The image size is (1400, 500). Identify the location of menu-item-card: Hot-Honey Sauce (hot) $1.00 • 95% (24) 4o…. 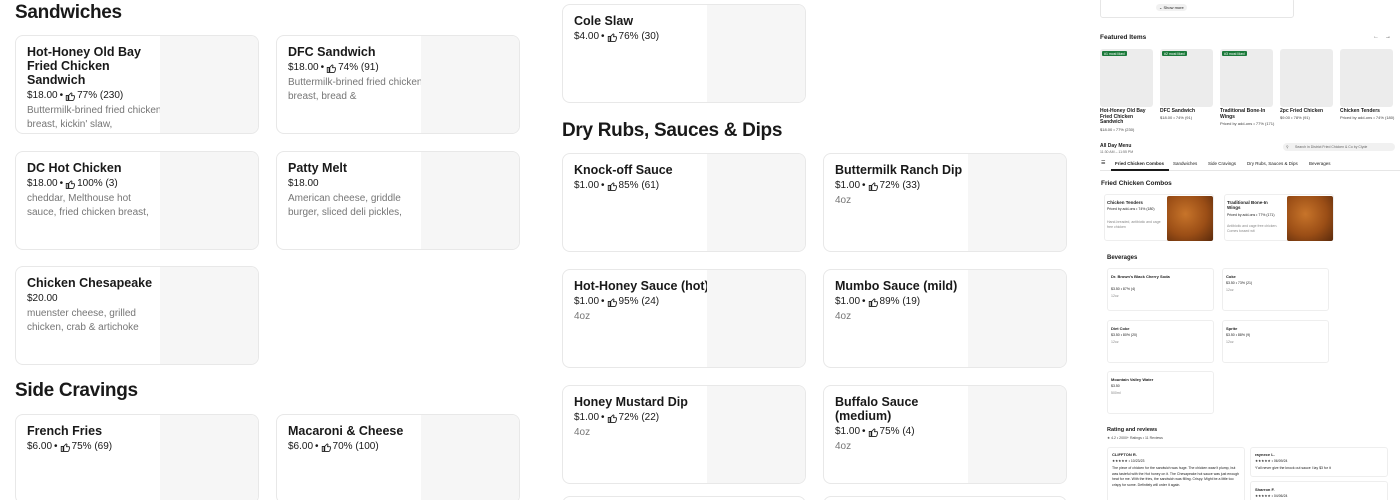
(684, 318).